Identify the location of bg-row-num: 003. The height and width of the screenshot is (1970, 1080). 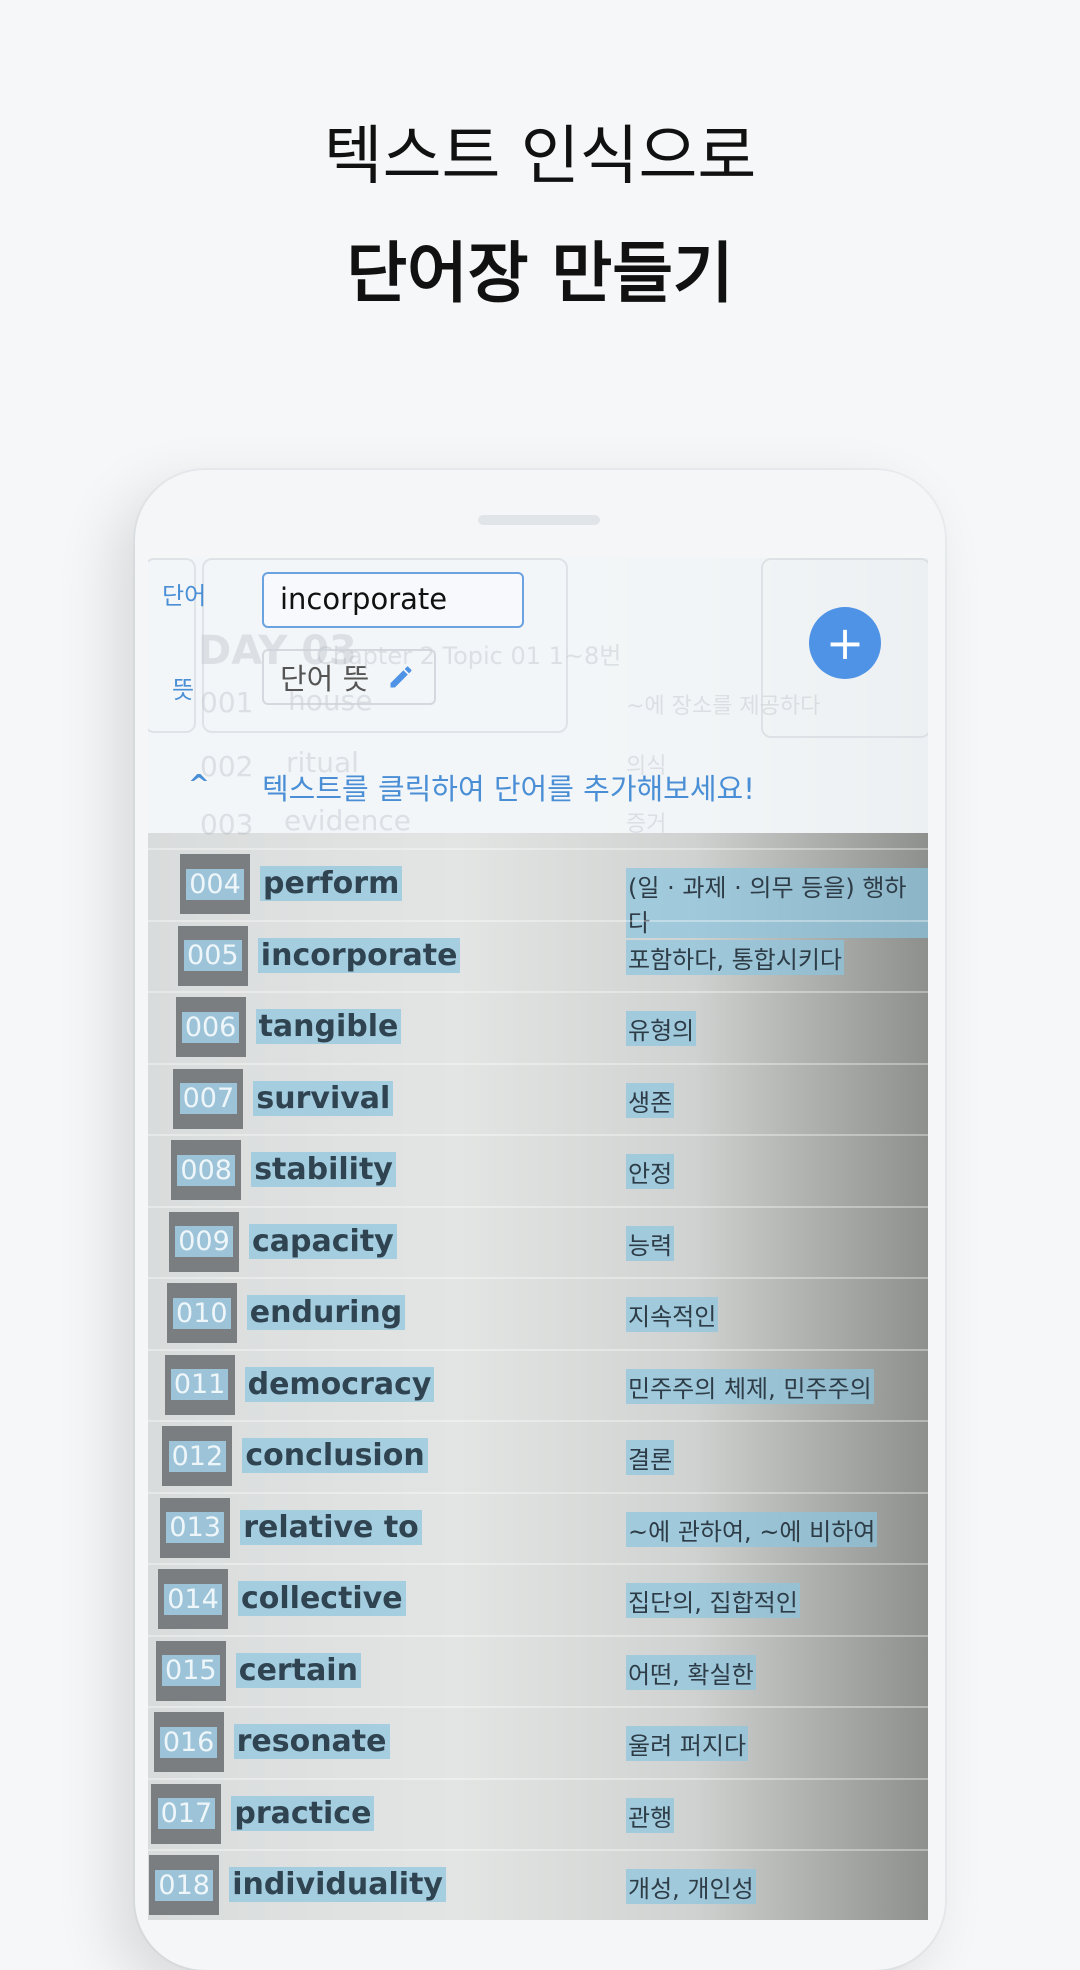
(227, 824).